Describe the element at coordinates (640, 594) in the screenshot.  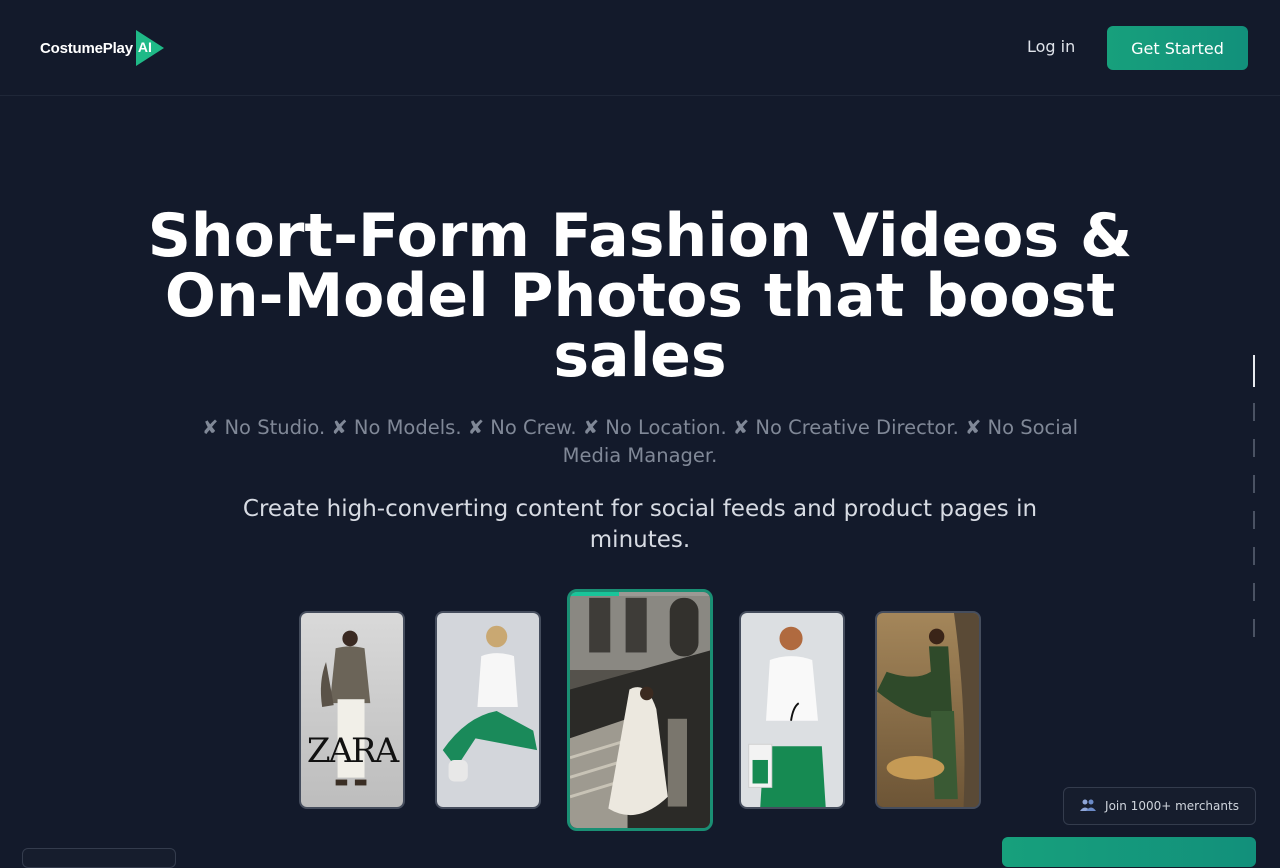
I see `story-progress-bar` at that location.